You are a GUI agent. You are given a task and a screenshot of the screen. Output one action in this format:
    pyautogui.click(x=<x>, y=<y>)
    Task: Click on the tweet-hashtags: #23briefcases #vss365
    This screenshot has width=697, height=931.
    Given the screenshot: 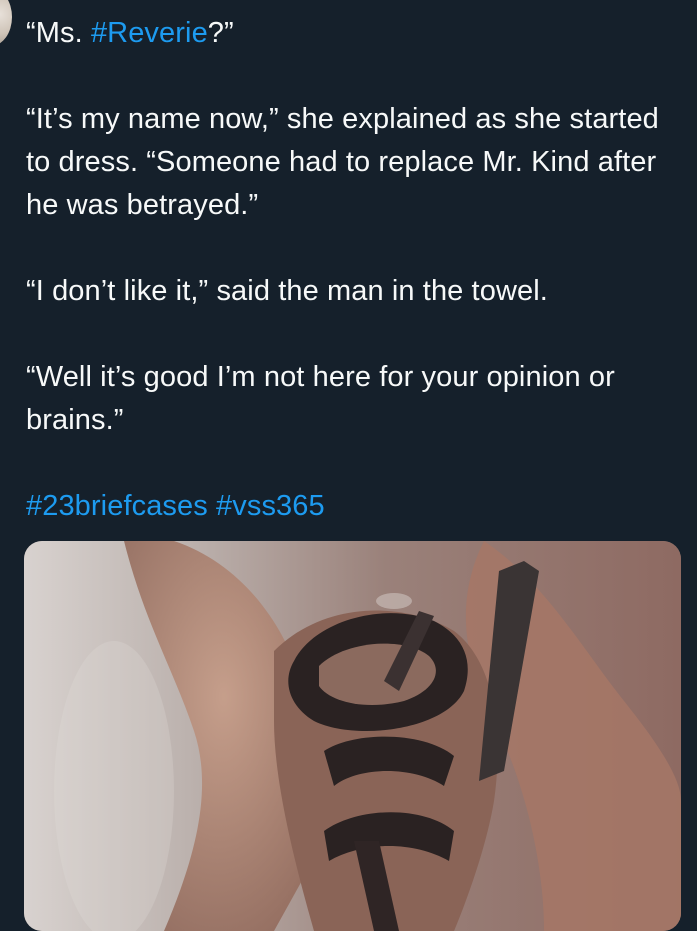 What is the action you would take?
    pyautogui.click(x=356, y=506)
    